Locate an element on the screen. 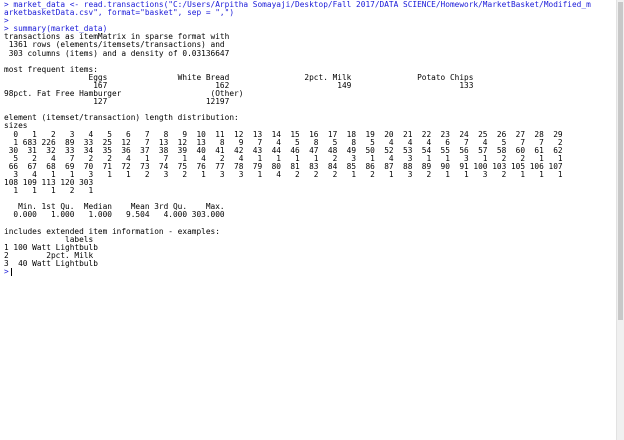 Image resolution: width=624 pixels, height=440 pixels. console-output-line: labels is located at coordinates (49, 239).